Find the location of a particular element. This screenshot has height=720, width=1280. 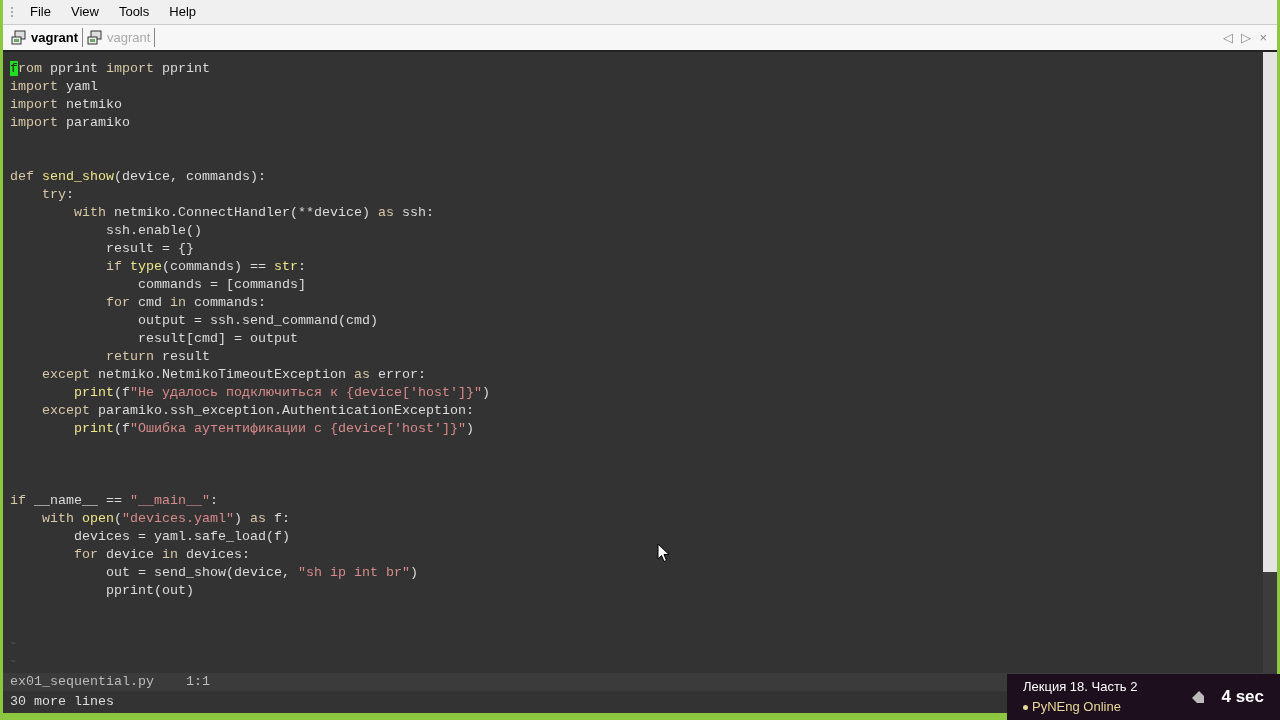

code-line: import netmiko is located at coordinates (66, 105).